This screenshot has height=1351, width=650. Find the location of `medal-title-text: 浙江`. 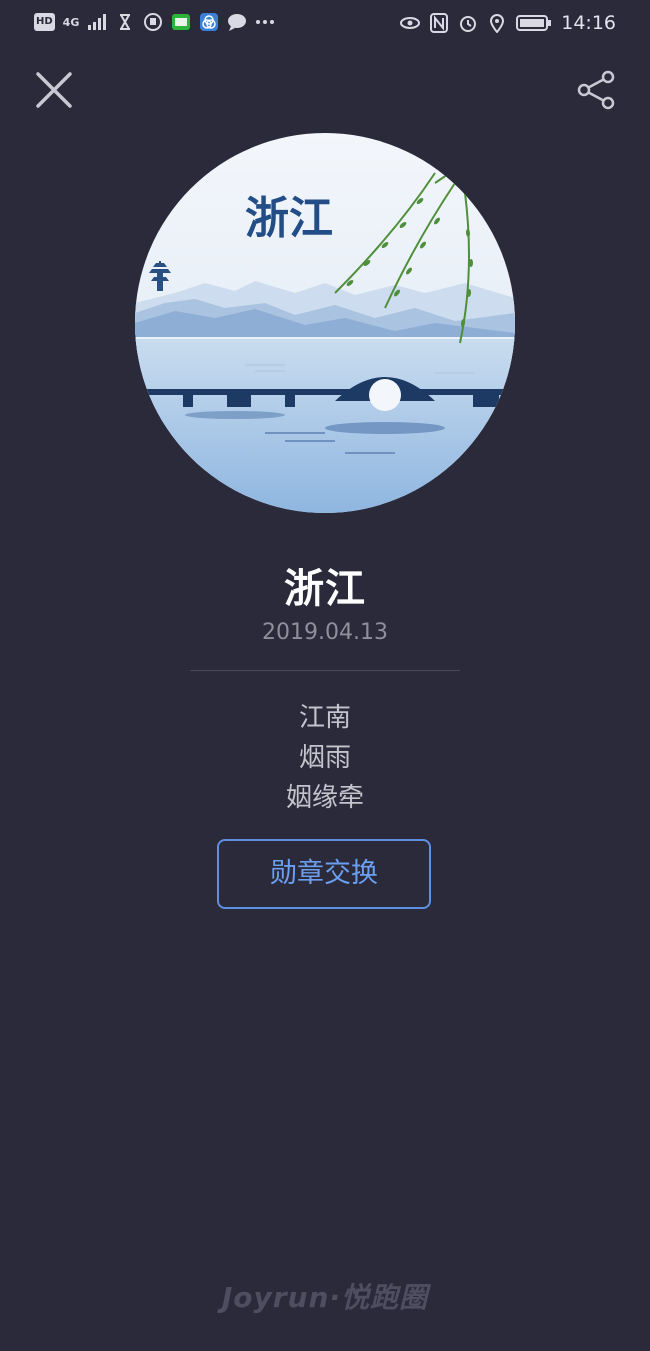

medal-title-text: 浙江 is located at coordinates (289, 218).